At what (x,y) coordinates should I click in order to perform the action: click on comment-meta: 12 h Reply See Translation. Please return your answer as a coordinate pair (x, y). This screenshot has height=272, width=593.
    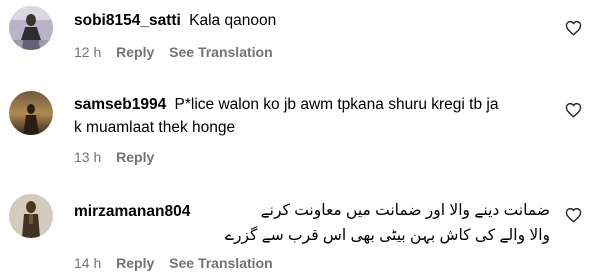
    Looking at the image, I should click on (179, 52).